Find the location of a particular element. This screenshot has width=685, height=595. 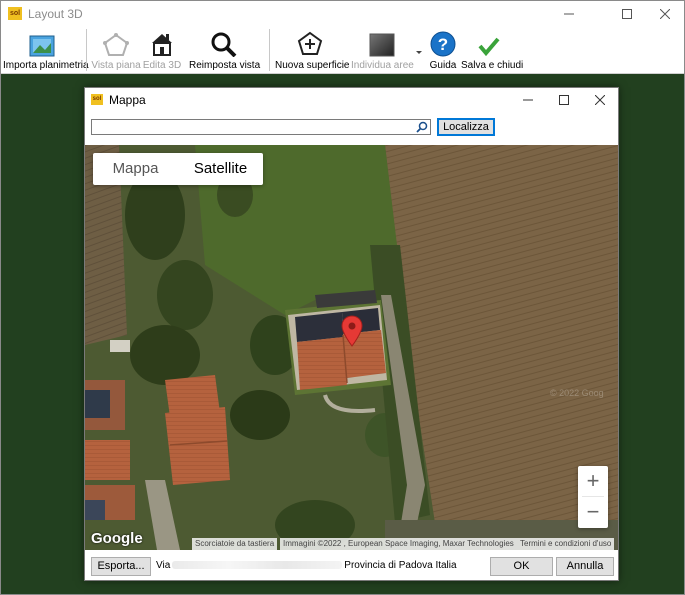

help-icon: ? is located at coordinates (443, 44).